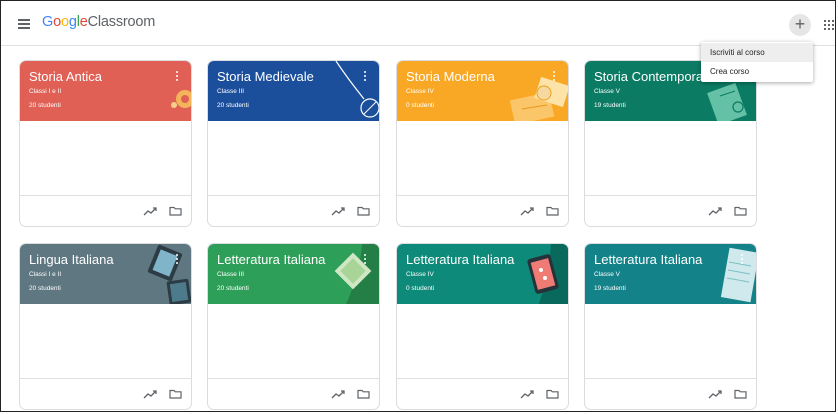 Image resolution: width=838 pixels, height=414 pixels. Describe the element at coordinates (482, 143) in the screenshot. I see `course-card: Storia Moderna Classe IV 0 studenti` at that location.